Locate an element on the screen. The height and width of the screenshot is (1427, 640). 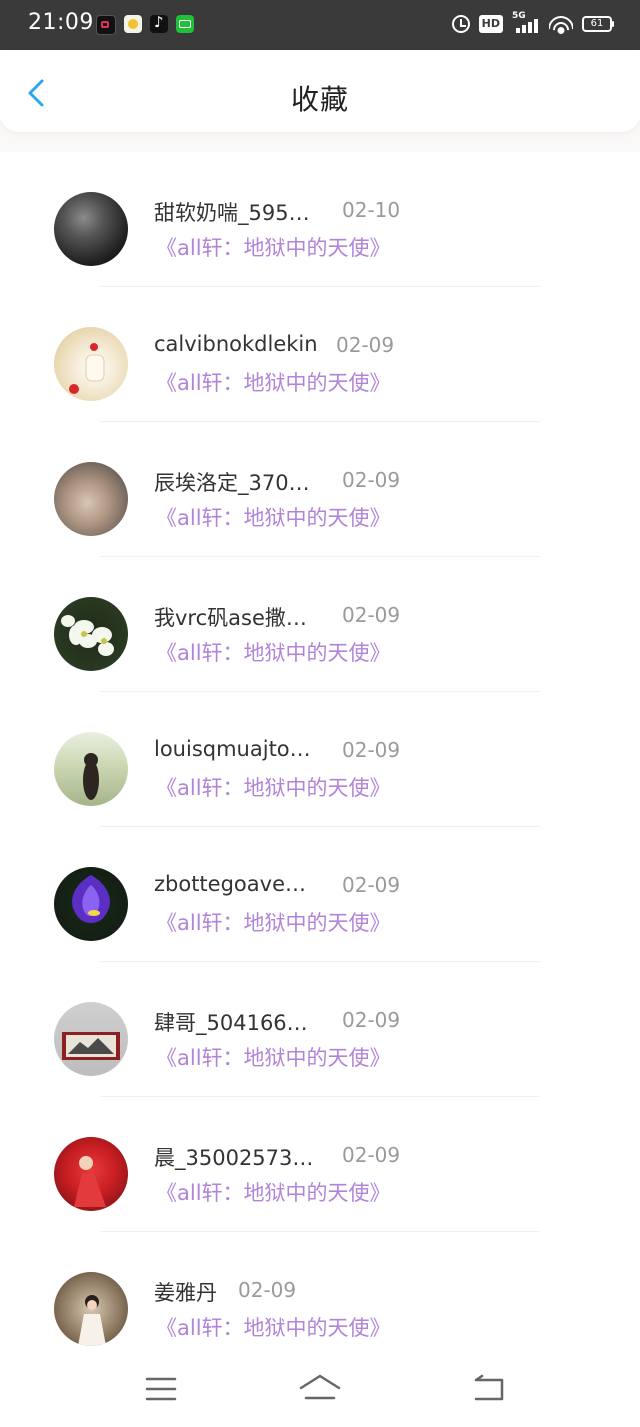
cellular-signal-icon: 5G is located at coordinates (526, 23).